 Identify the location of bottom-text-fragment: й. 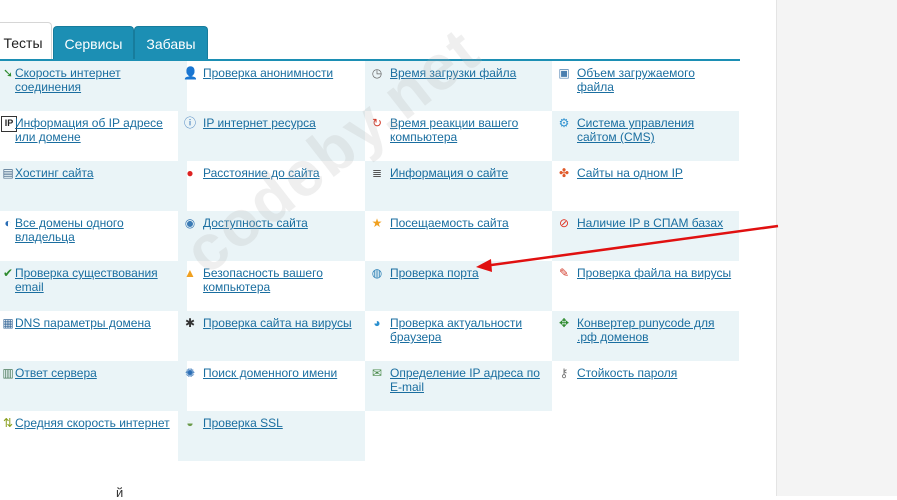
(120, 492).